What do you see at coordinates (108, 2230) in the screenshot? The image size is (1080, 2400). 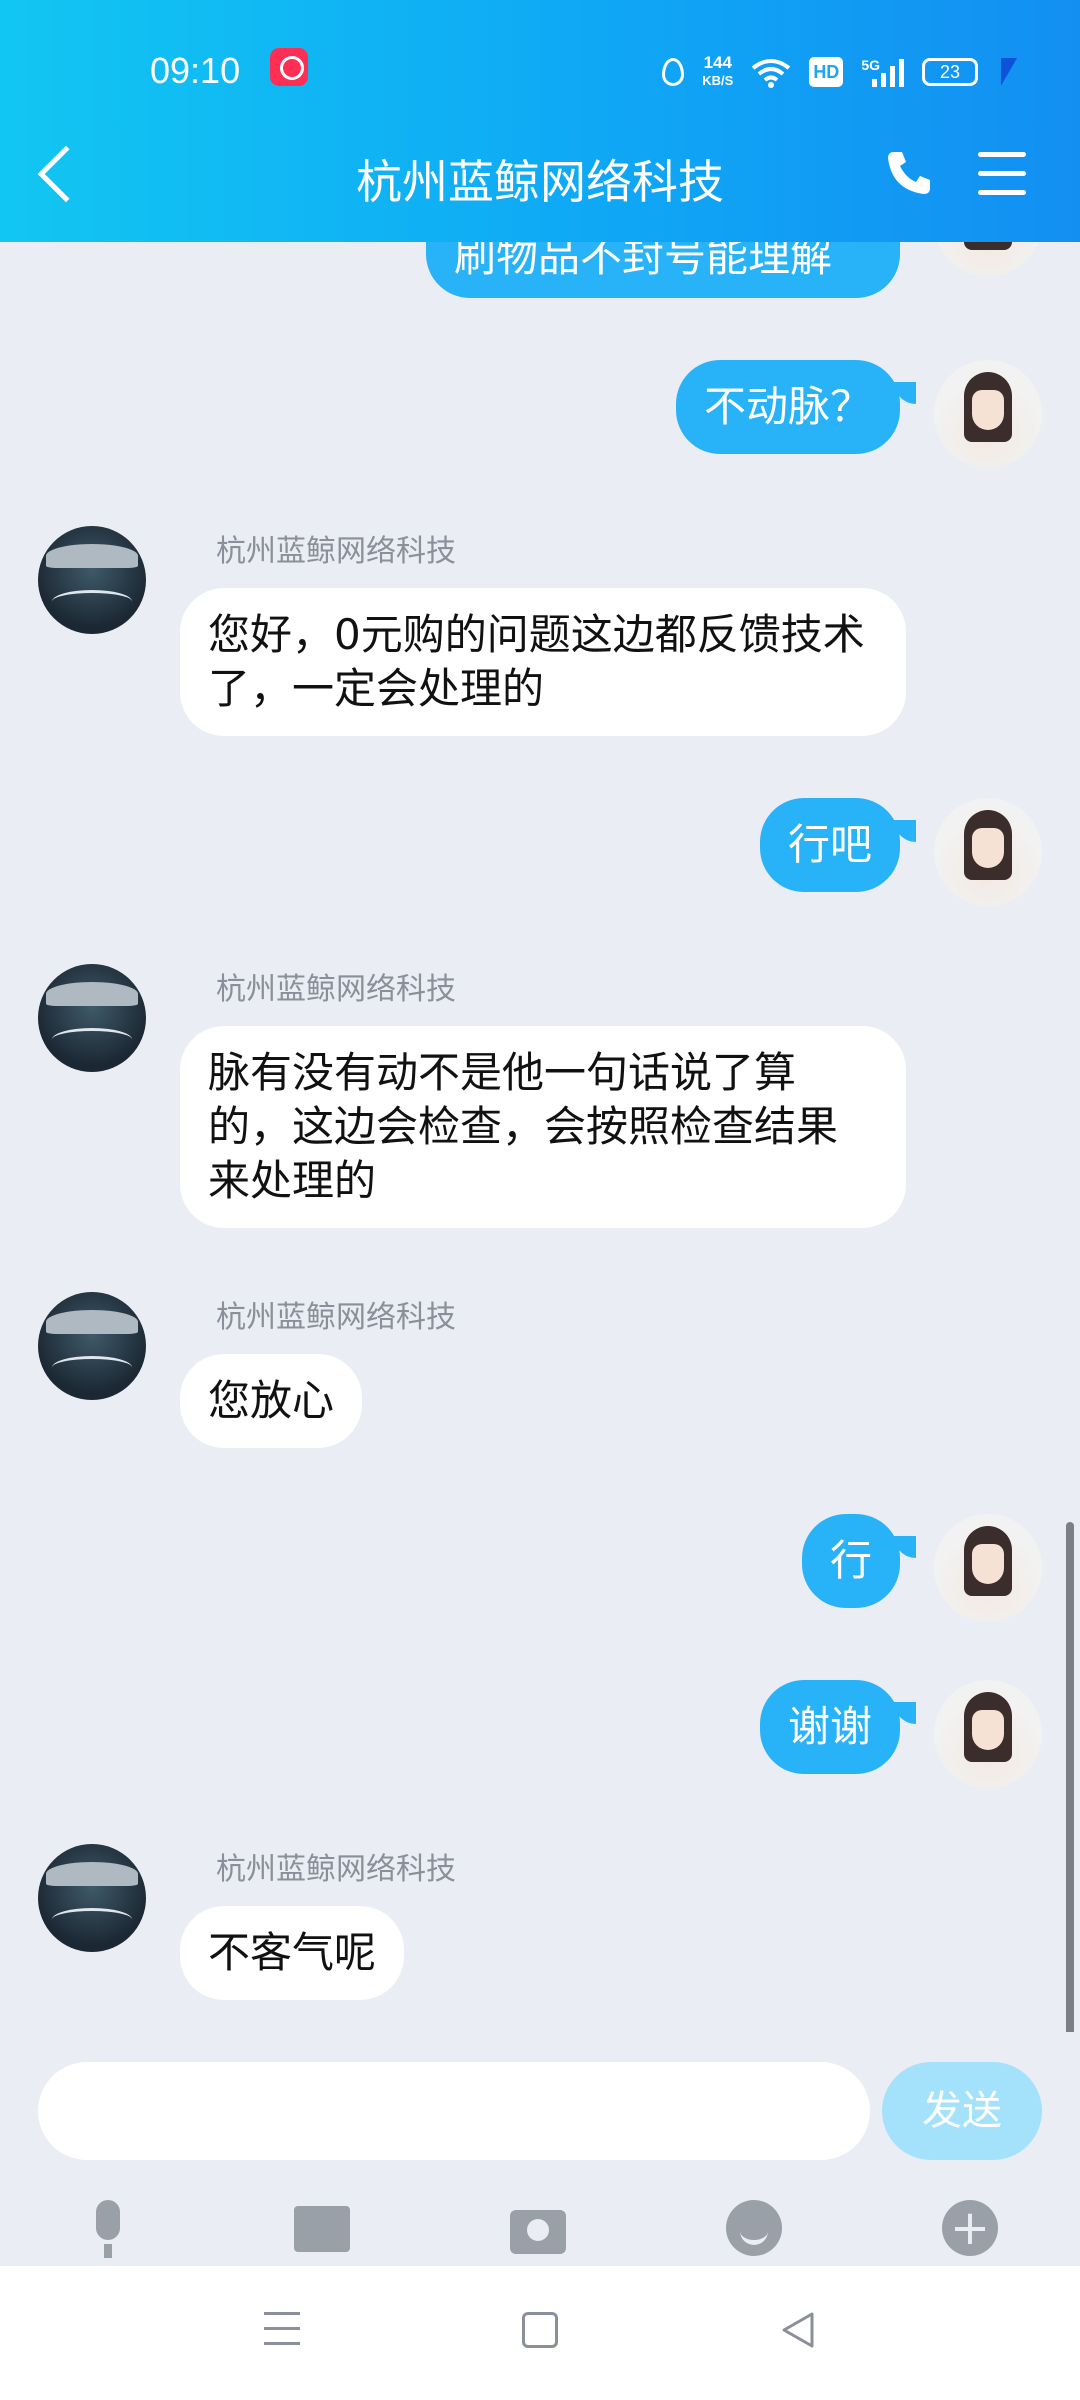 I see `microphone-icon` at bounding box center [108, 2230].